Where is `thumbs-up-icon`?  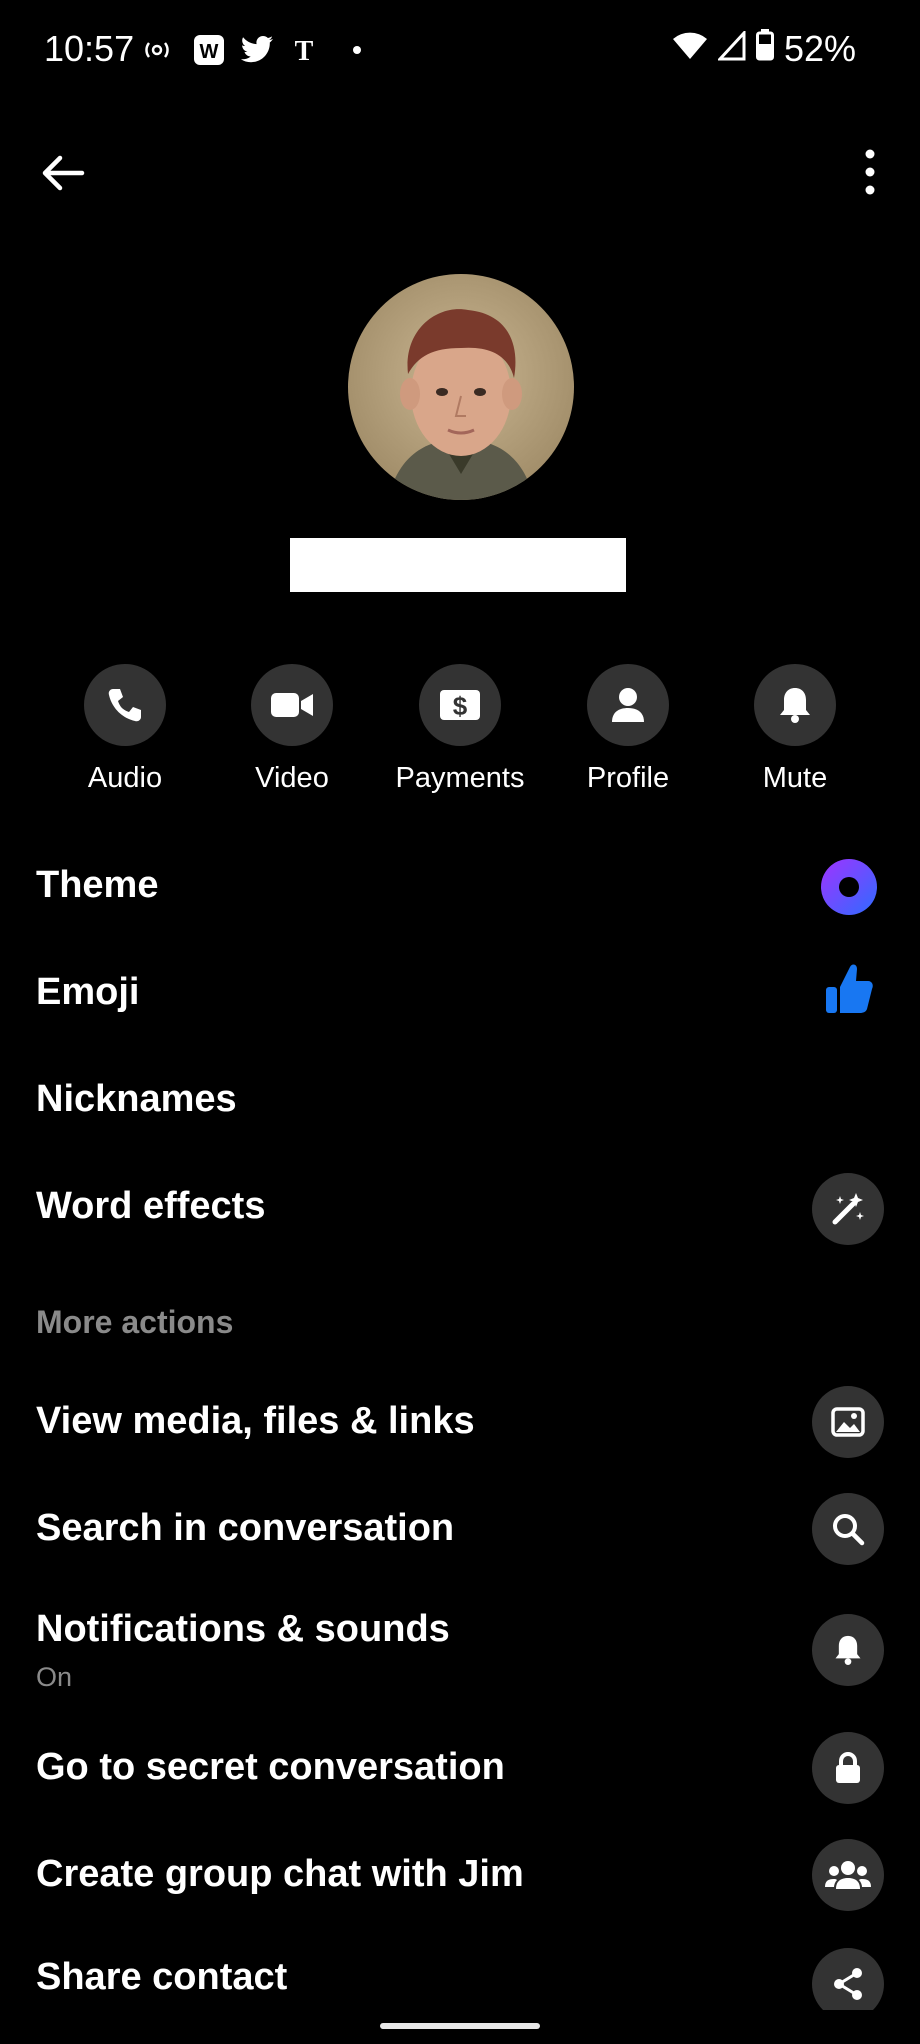 thumbs-up-icon is located at coordinates (849, 991).